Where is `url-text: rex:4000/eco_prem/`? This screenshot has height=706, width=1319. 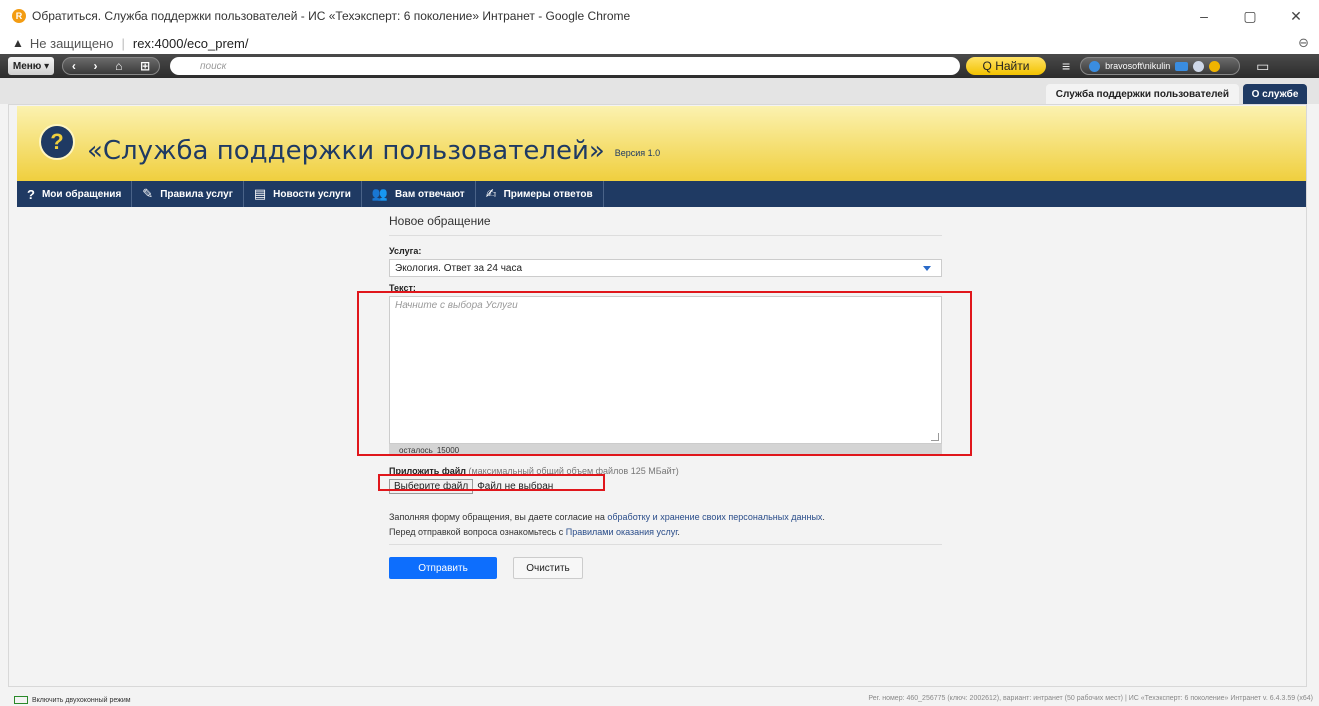 url-text: rex:4000/eco_prem/ is located at coordinates (191, 43).